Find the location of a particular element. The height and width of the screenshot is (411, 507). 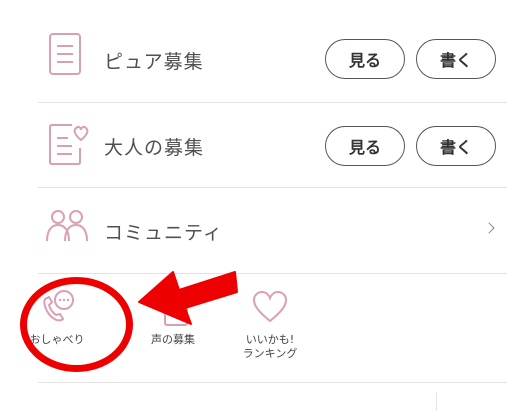

vertical-divider is located at coordinates (436, 401).